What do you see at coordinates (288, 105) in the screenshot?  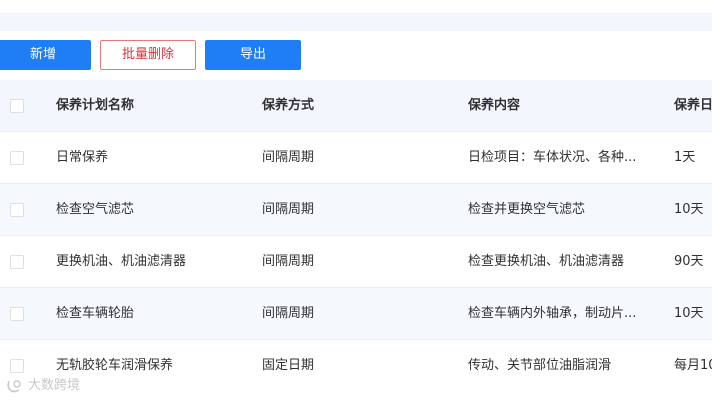 I see `header-mode: 保养方式` at bounding box center [288, 105].